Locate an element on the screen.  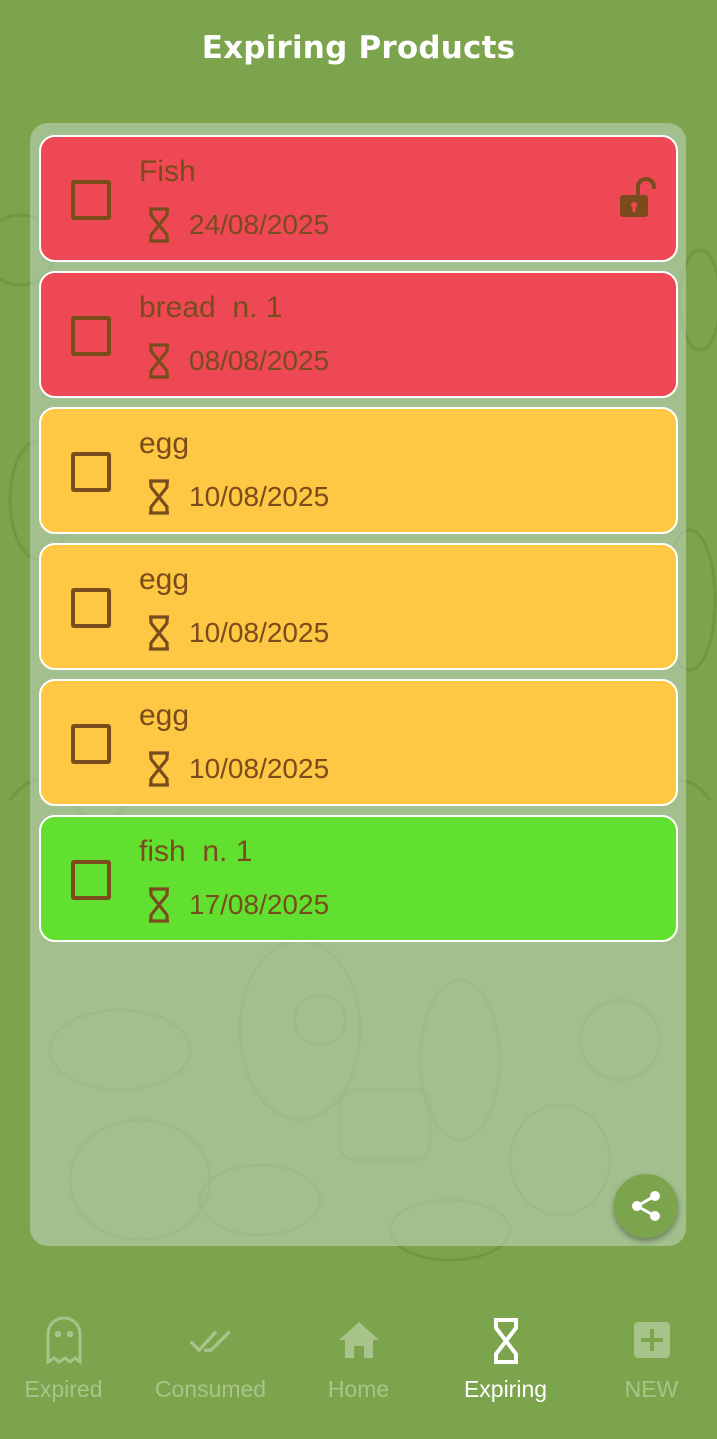
nav-home: Home is located at coordinates (358, 1360).